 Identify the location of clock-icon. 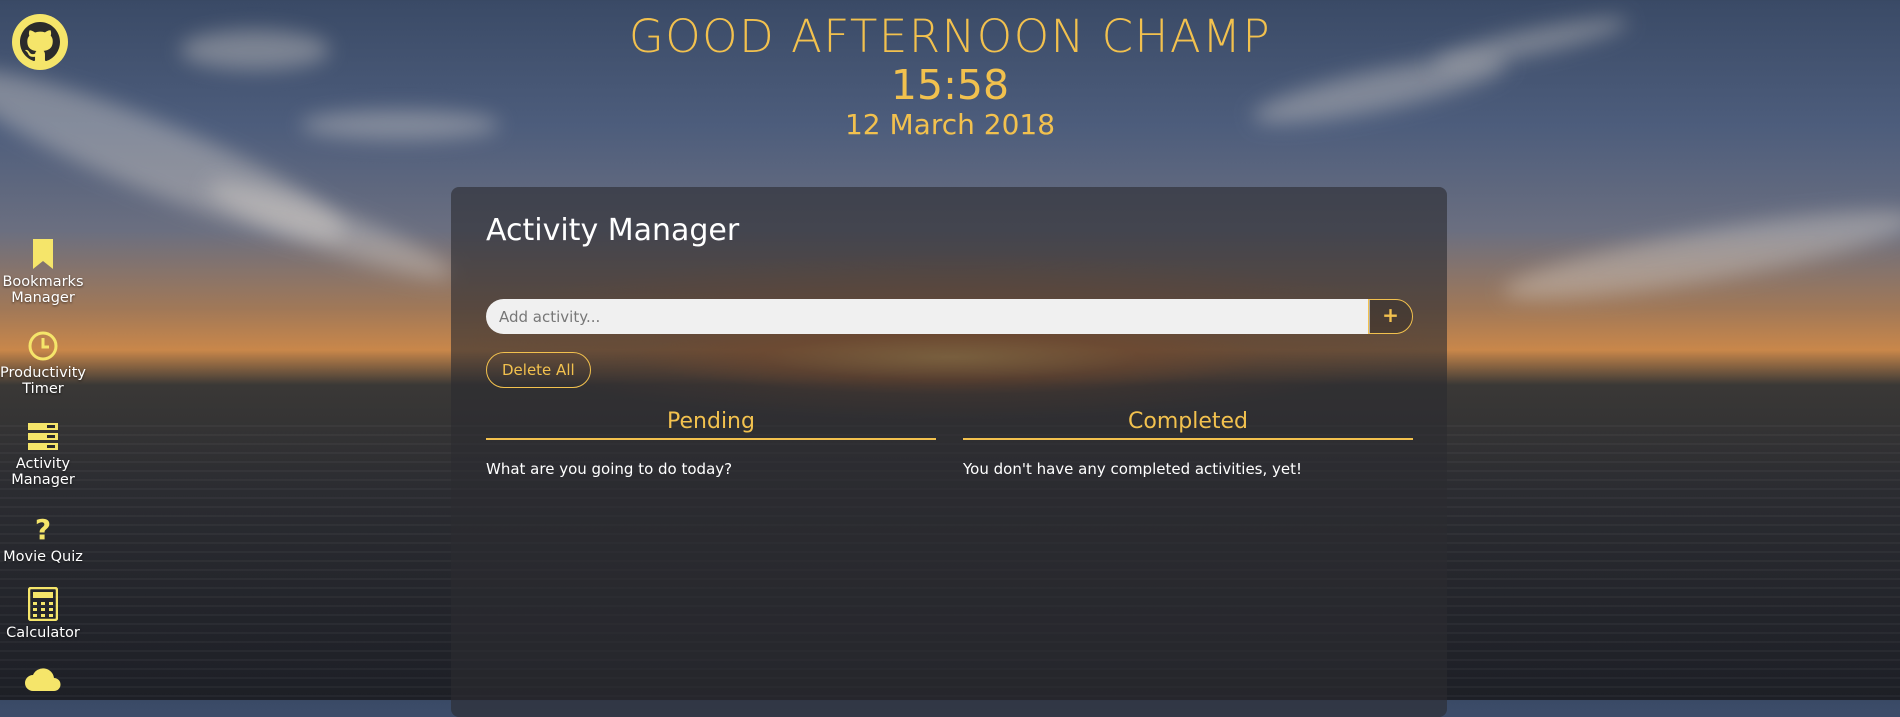
(43, 346).